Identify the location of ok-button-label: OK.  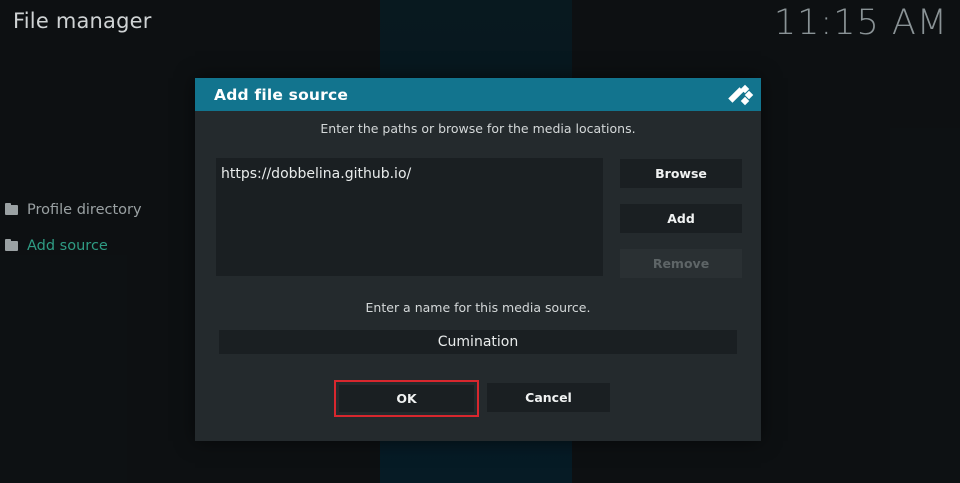
(406, 398).